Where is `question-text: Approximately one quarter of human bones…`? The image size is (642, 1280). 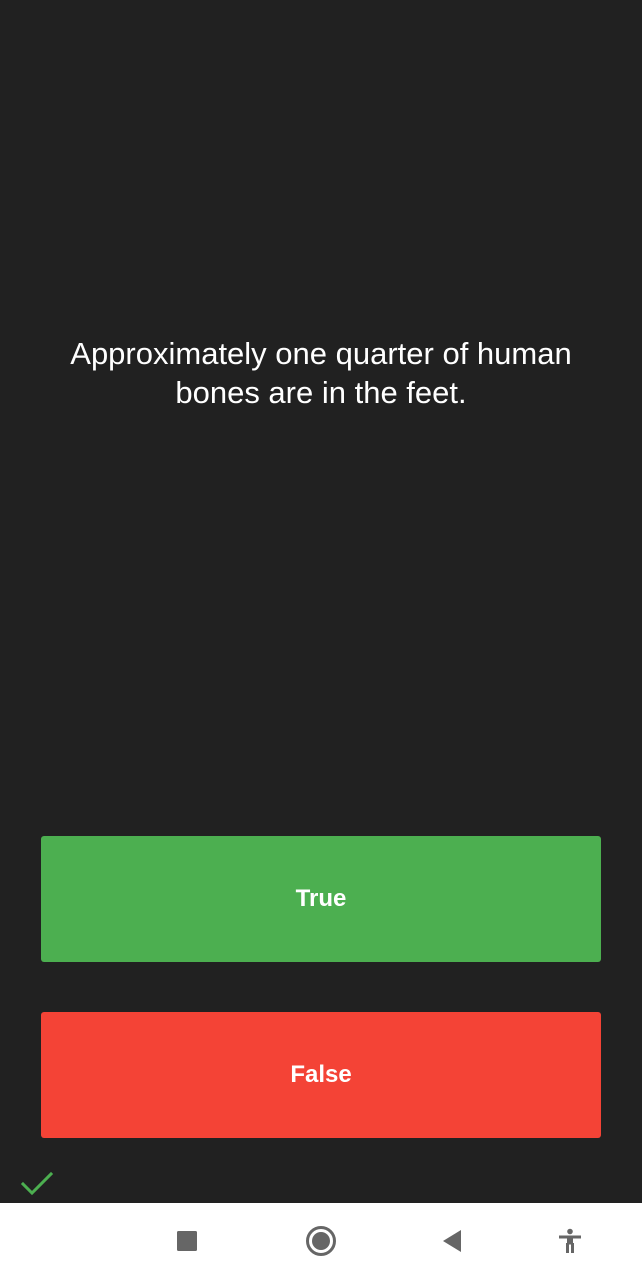 question-text: Approximately one quarter of human bones… is located at coordinates (321, 373).